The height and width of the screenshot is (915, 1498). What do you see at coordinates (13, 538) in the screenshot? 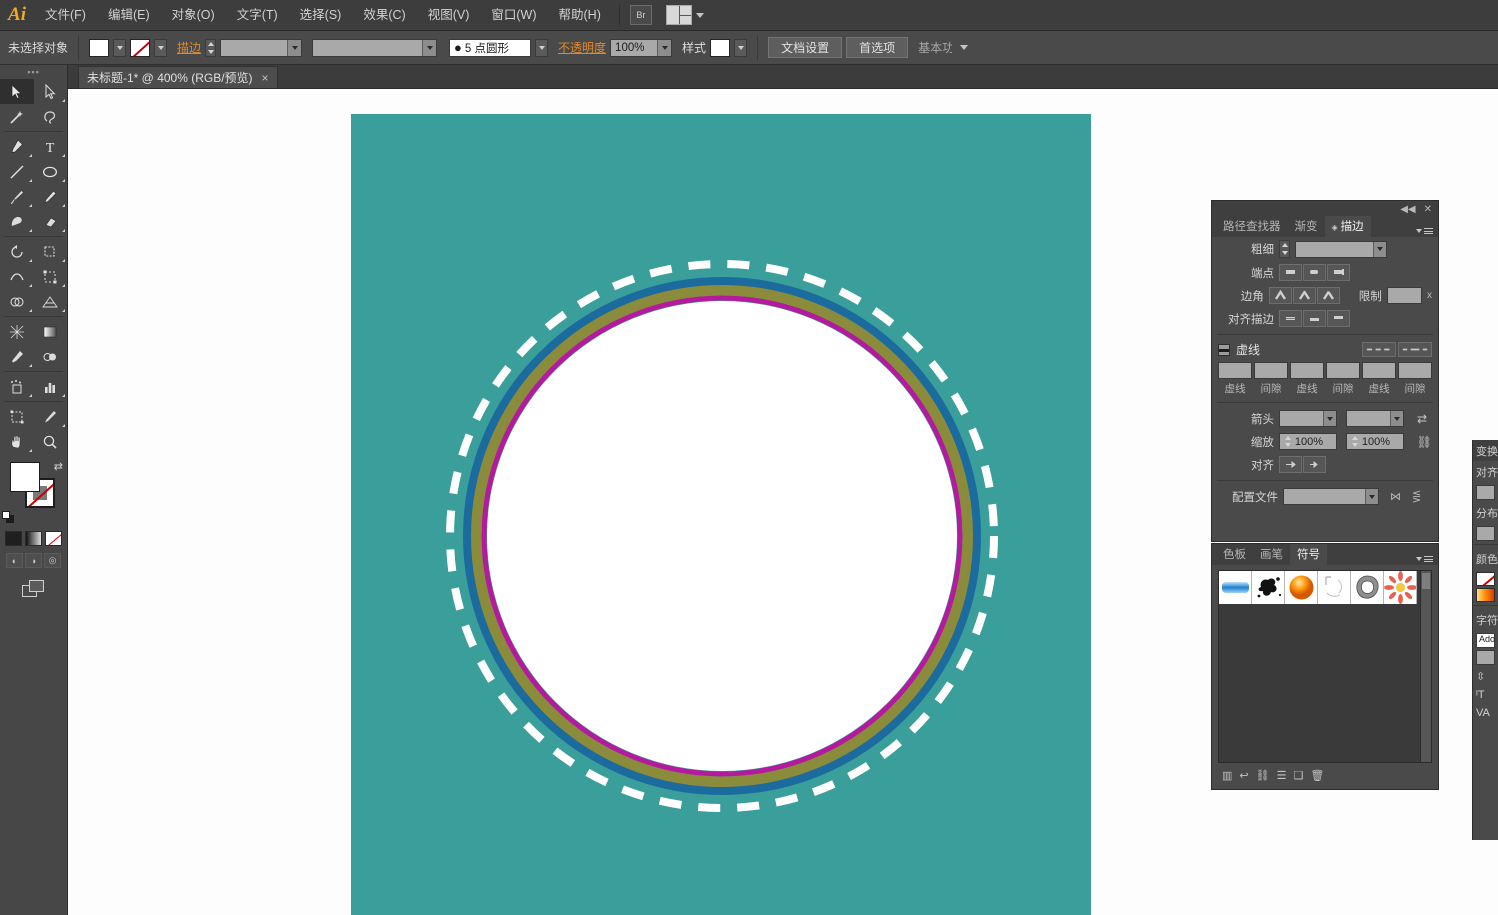
I see `color-button` at bounding box center [13, 538].